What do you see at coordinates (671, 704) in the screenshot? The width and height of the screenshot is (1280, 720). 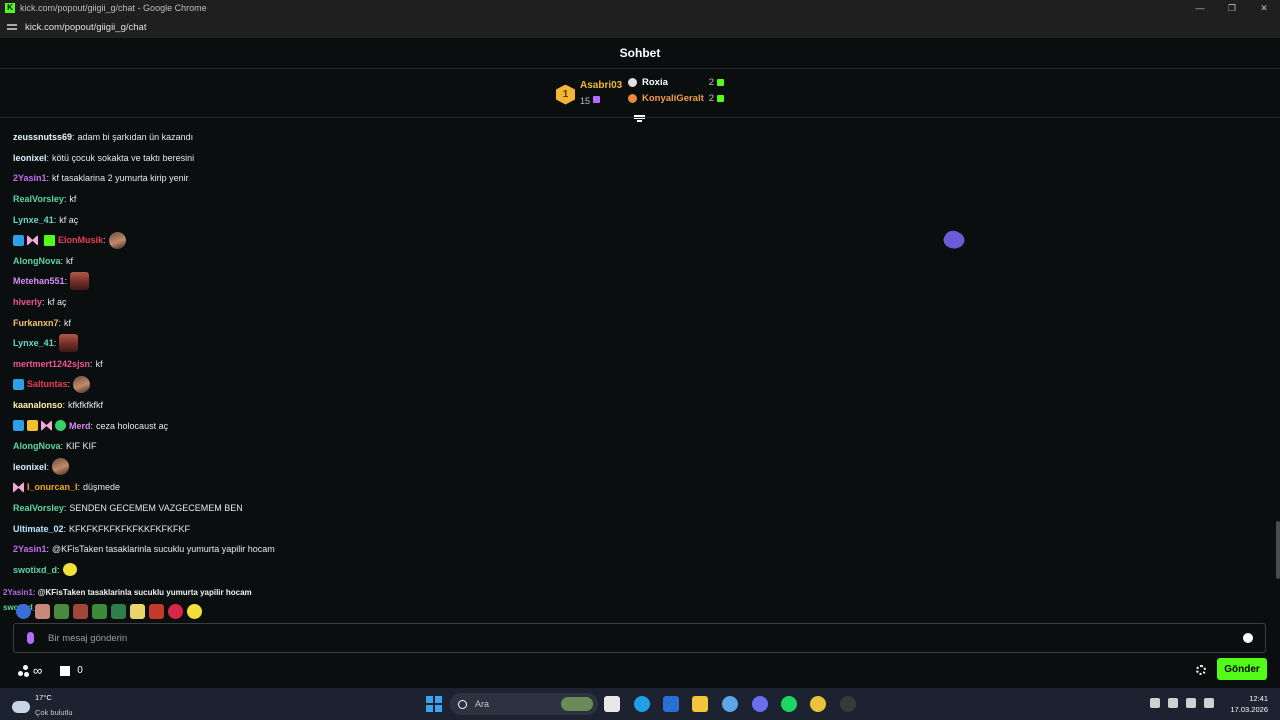 I see `store-icon` at bounding box center [671, 704].